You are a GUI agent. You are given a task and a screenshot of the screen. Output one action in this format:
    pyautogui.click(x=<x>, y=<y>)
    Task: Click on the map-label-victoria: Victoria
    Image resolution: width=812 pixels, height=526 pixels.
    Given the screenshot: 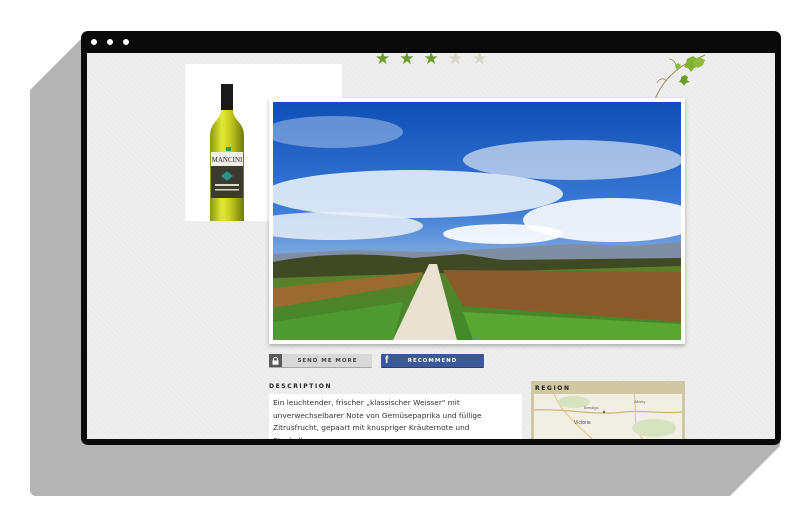 What is the action you would take?
    pyautogui.click(x=582, y=423)
    